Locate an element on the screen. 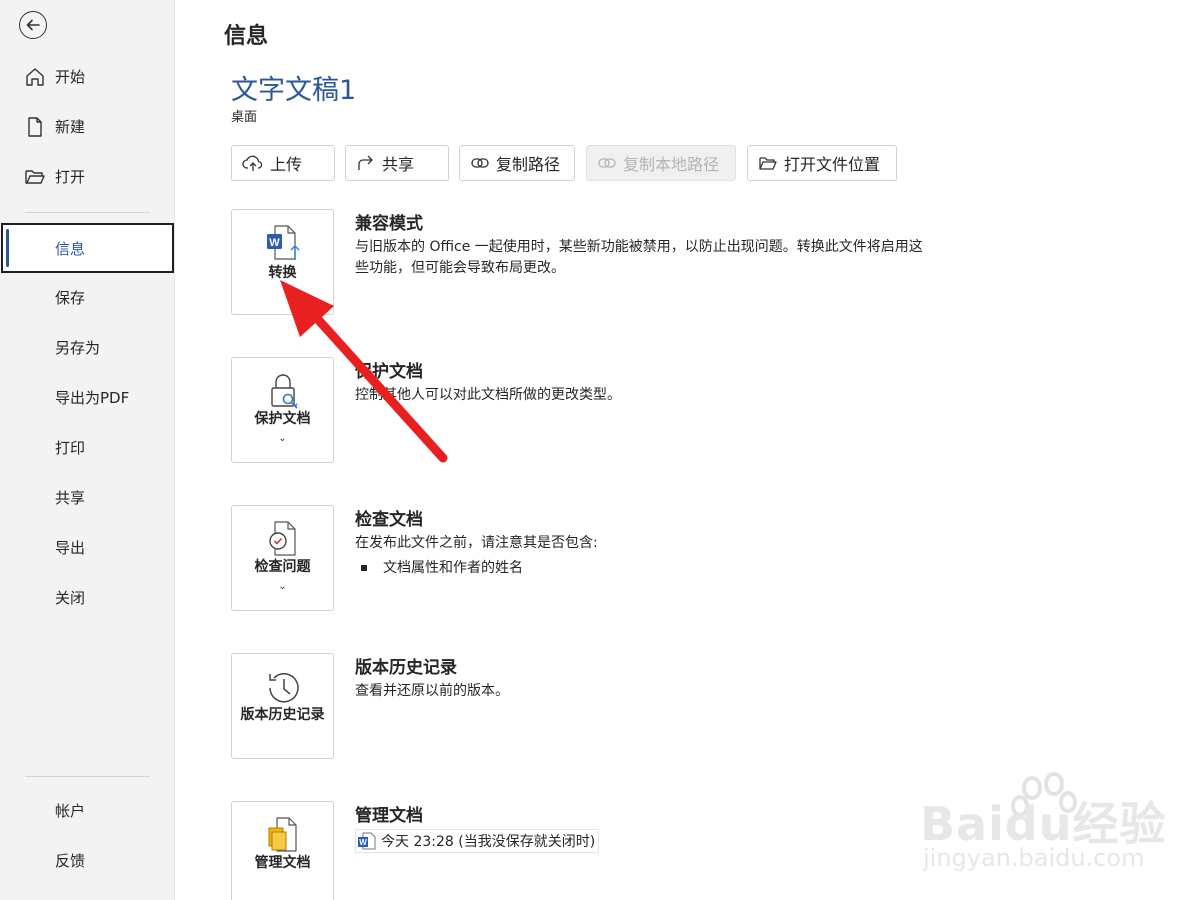 The image size is (1200, 900). sidebar-item-save-as: 另存为 is located at coordinates (87, 347).